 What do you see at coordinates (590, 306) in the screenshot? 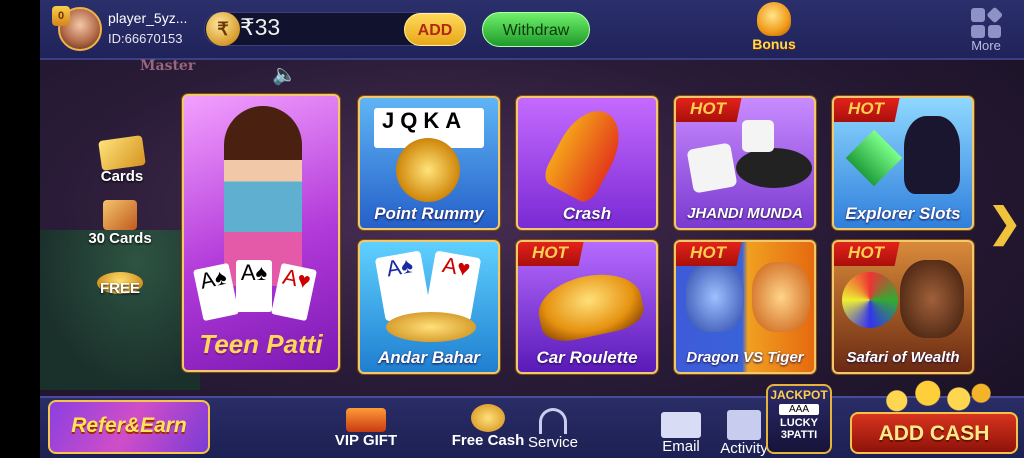
I see `car-icon` at bounding box center [590, 306].